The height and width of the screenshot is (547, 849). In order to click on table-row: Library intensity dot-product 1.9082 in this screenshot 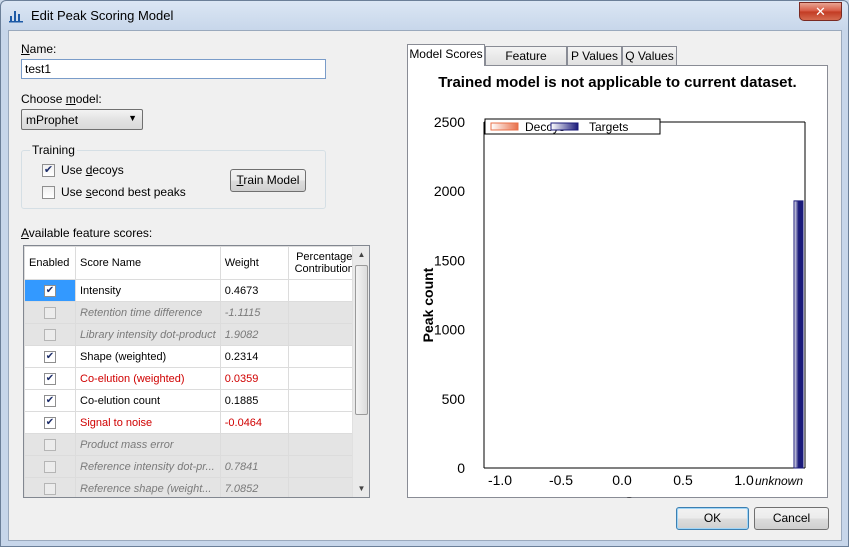, I will do `click(192, 334)`.